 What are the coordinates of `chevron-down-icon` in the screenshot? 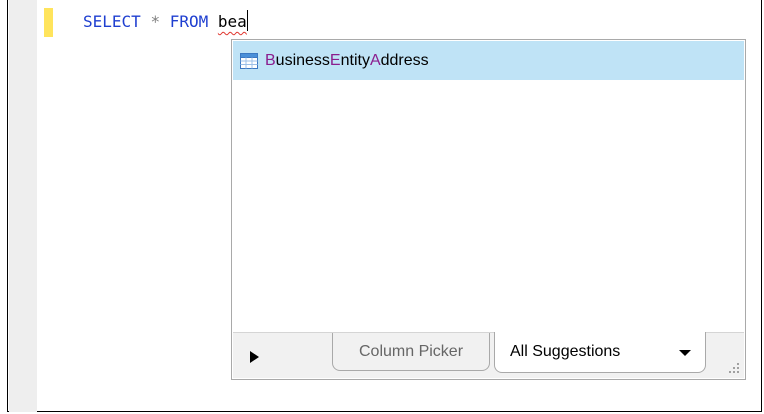 It's located at (685, 353).